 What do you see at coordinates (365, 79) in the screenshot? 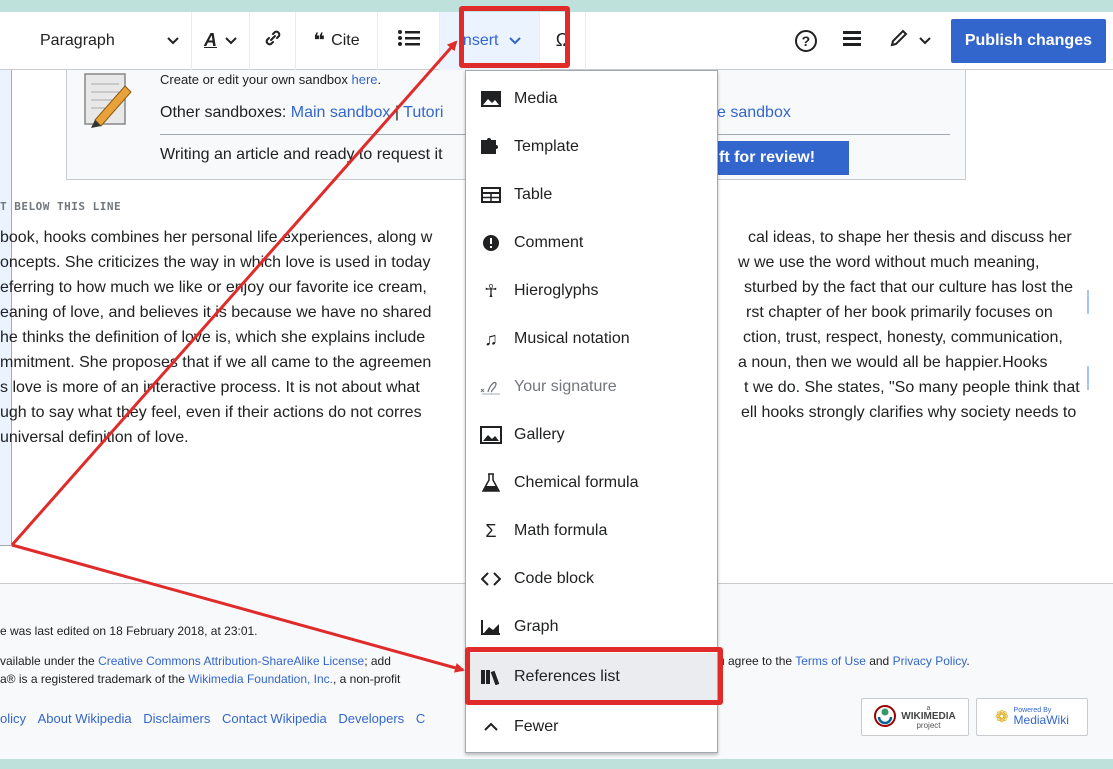
I see `sandbox-here-link: here` at bounding box center [365, 79].